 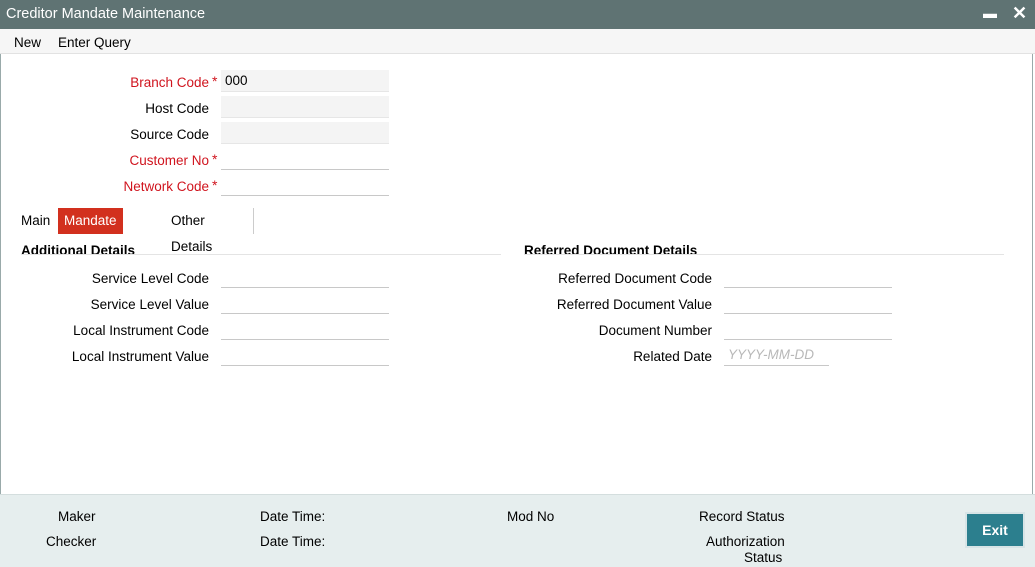 What do you see at coordinates (808, 303) in the screenshot?
I see `referred-document-value-field` at bounding box center [808, 303].